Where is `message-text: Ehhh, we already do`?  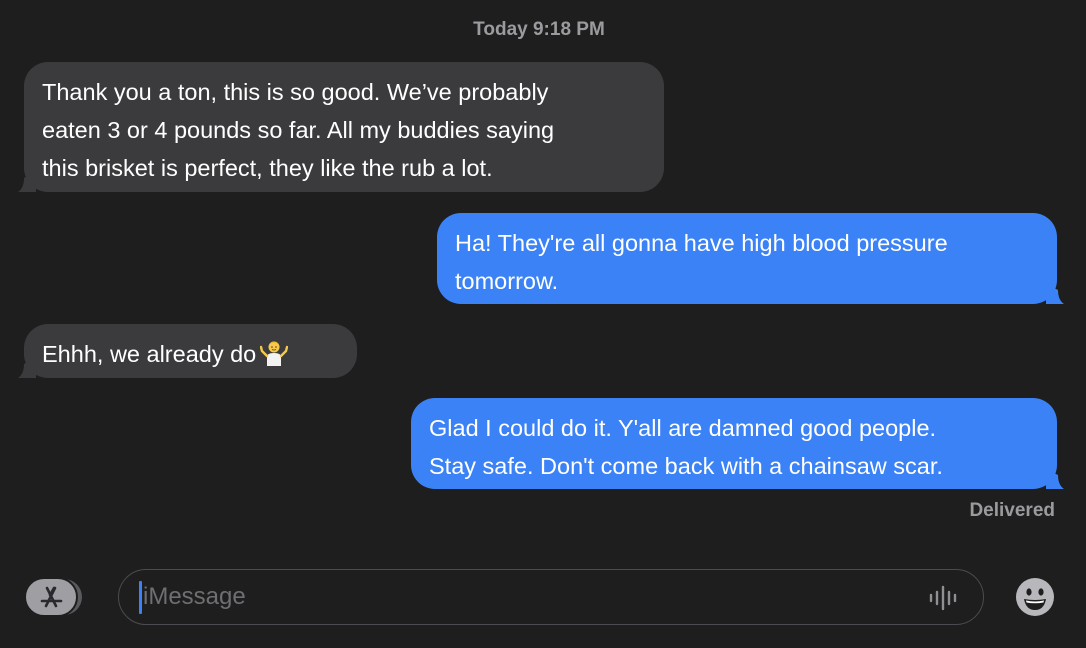
message-text: Ehhh, we already do is located at coordinates (149, 354).